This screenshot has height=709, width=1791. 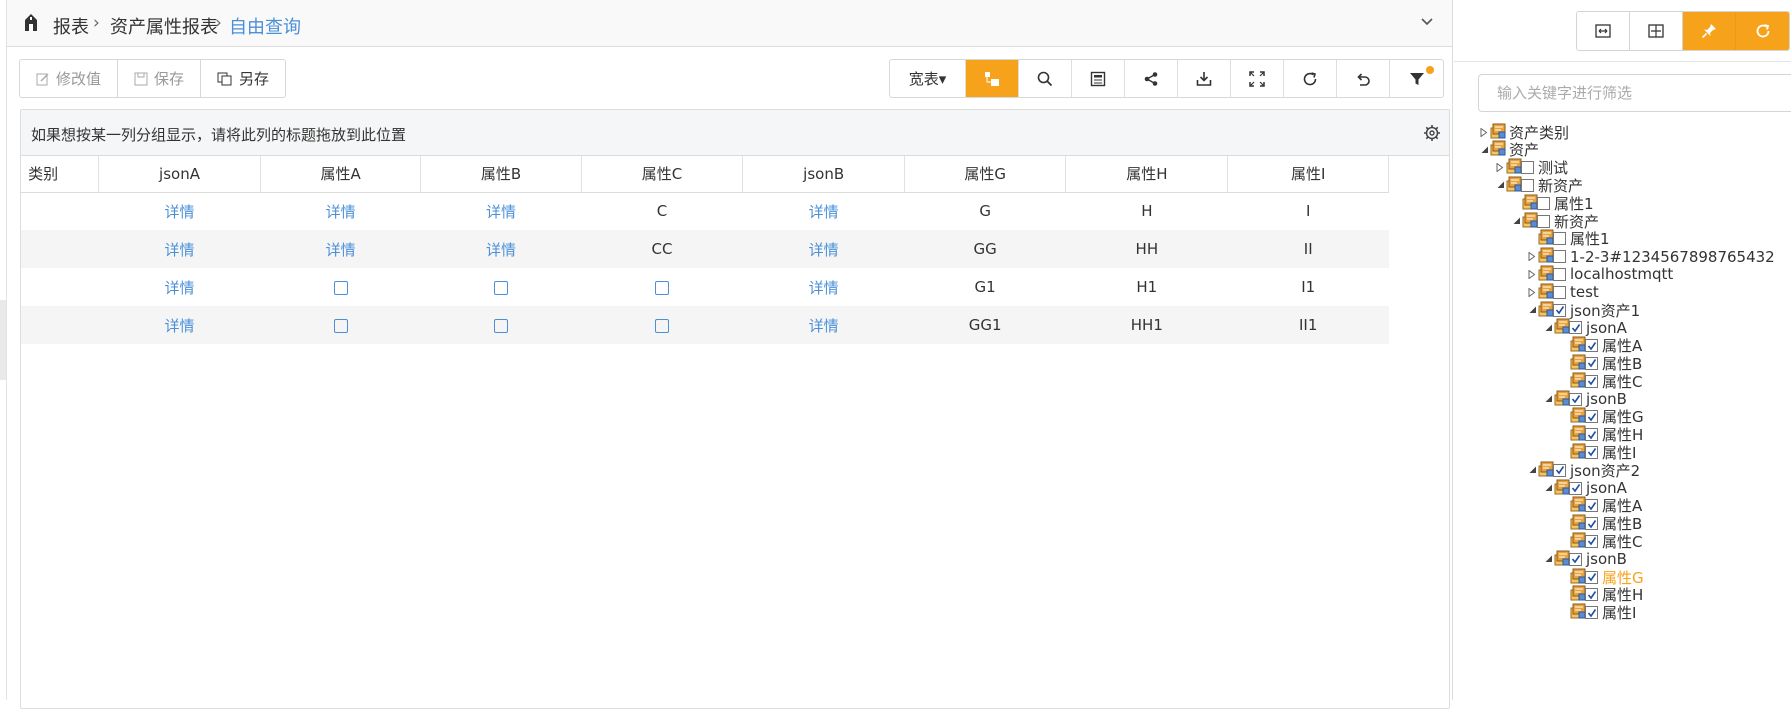 What do you see at coordinates (160, 78) in the screenshot?
I see `save-button: 保存` at bounding box center [160, 78].